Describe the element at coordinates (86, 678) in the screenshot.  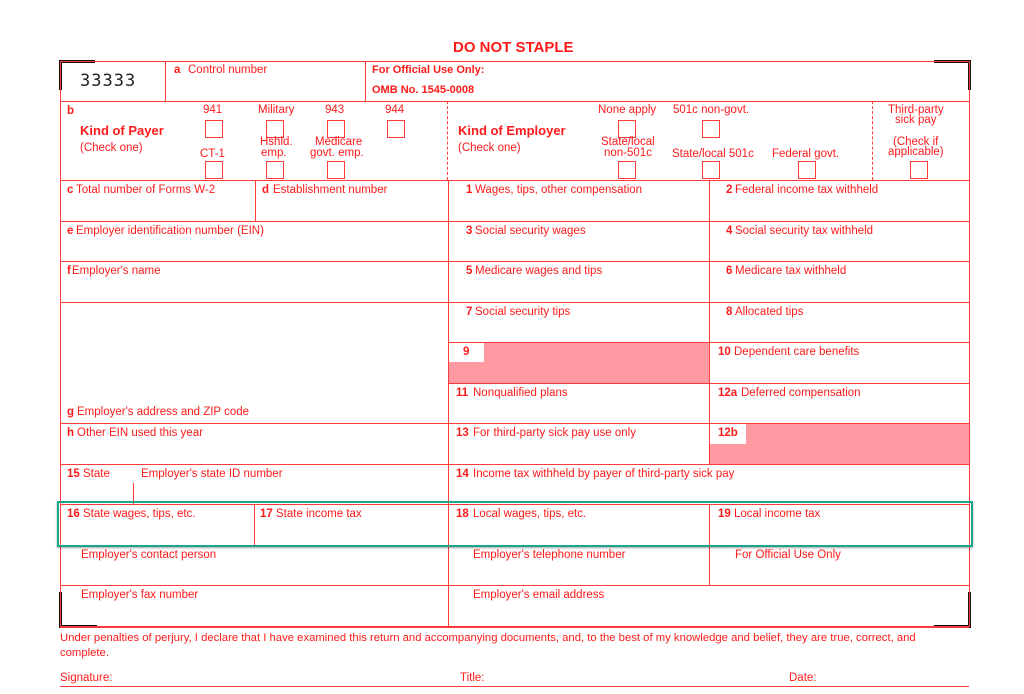
I see `signature-label: Signature:` at that location.